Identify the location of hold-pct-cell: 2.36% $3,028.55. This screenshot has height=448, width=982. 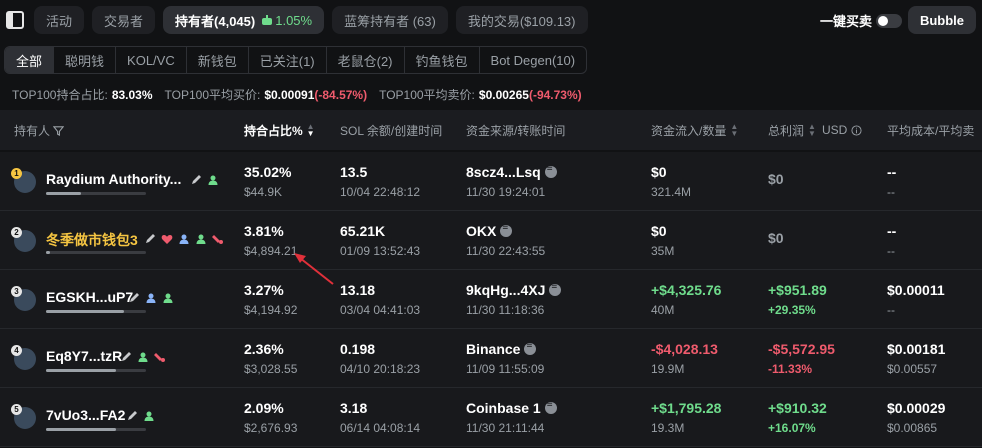
(271, 358).